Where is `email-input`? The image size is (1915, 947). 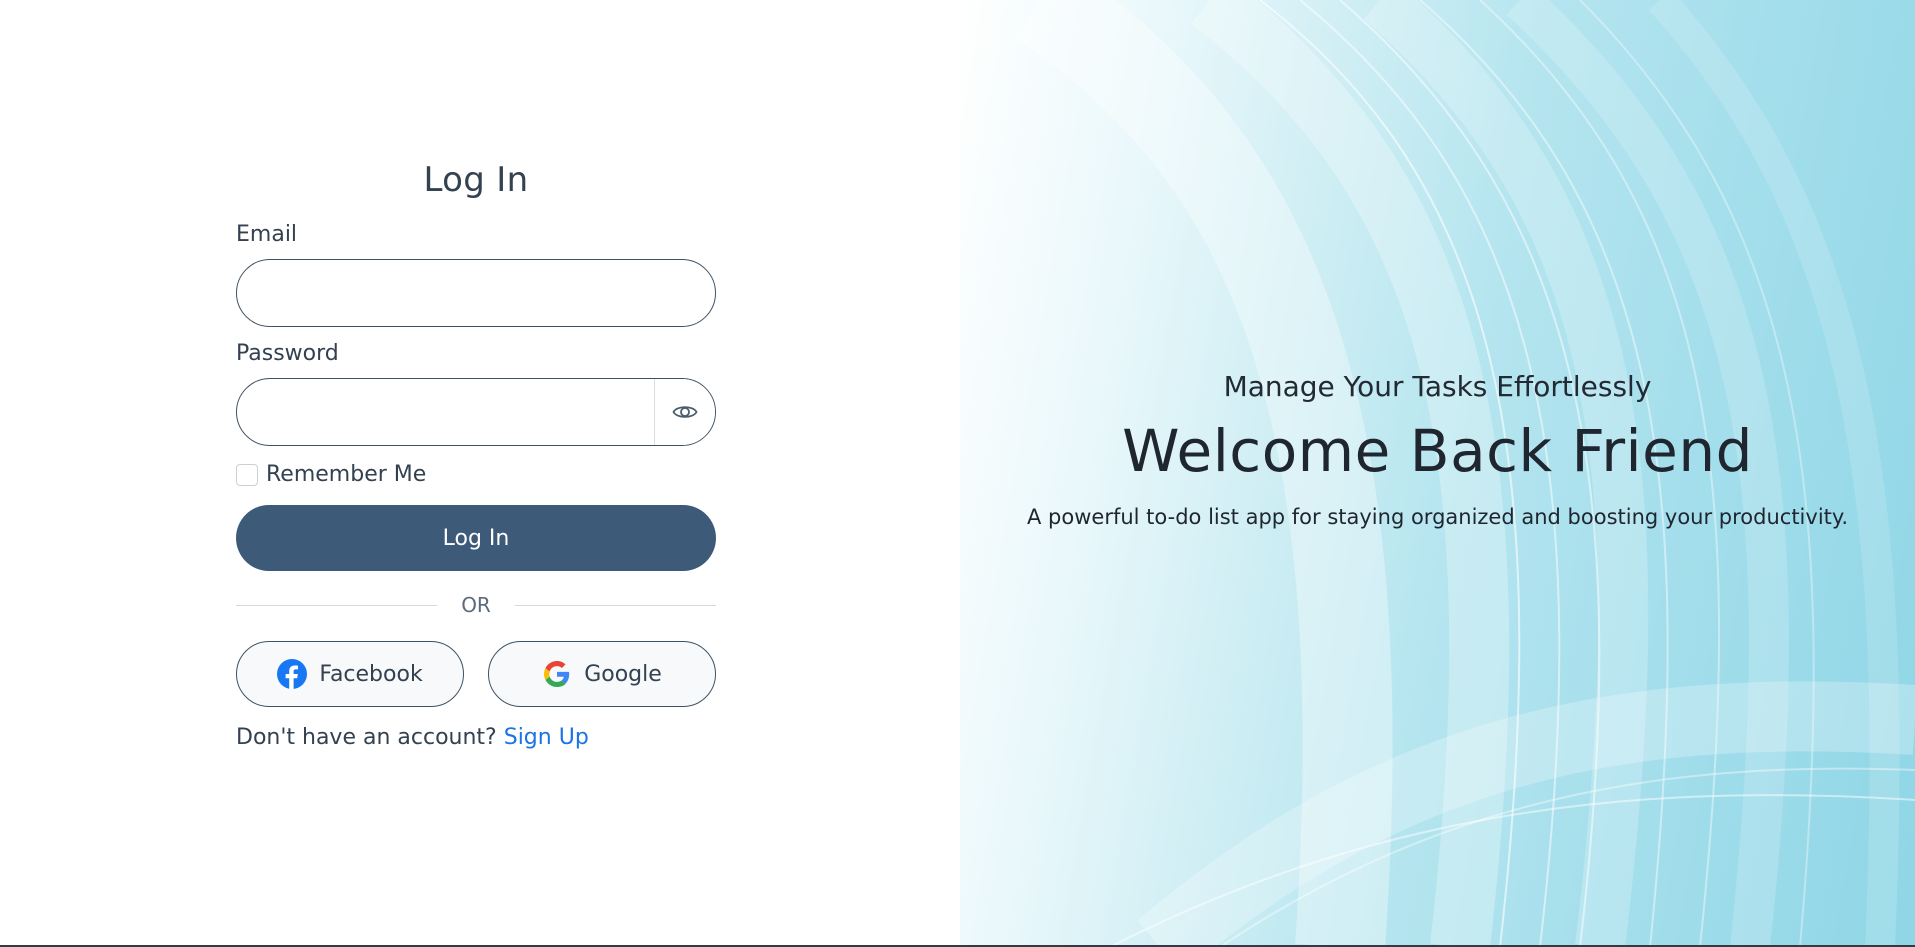 email-input is located at coordinates (476, 293).